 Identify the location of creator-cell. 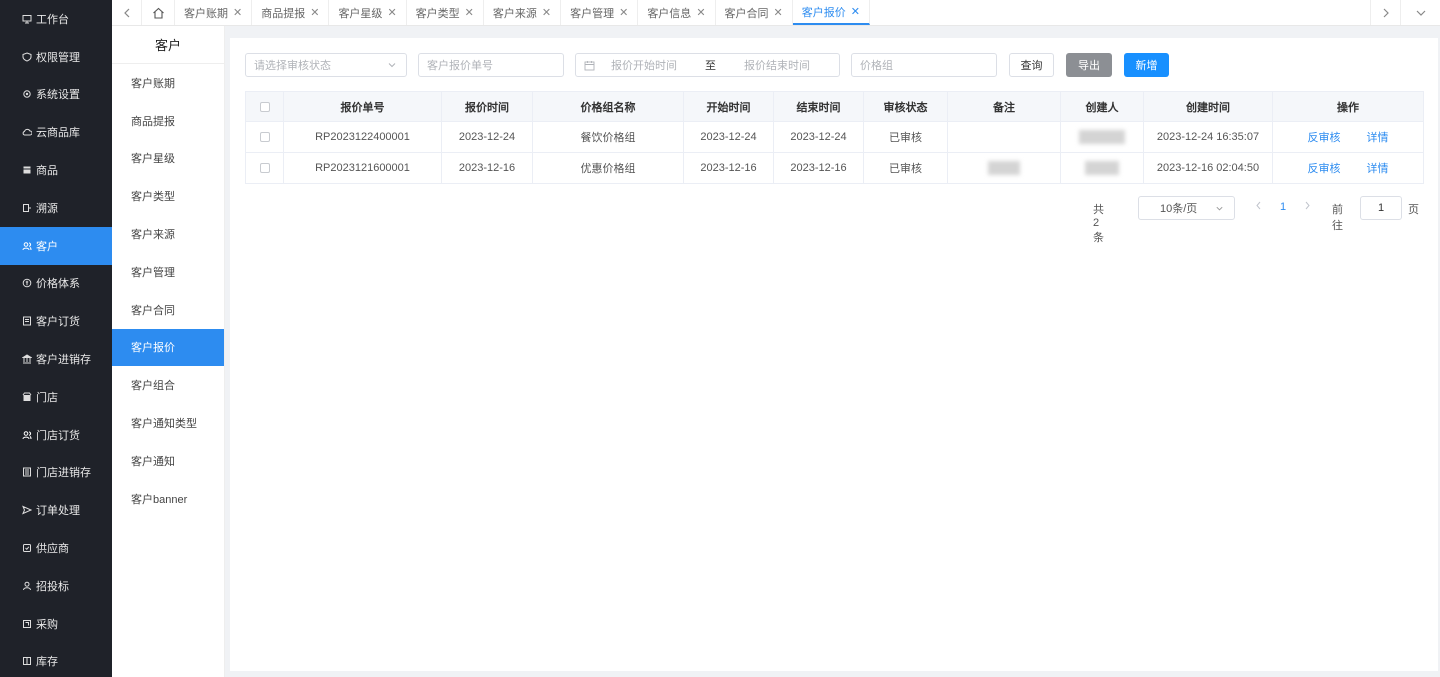
(1102, 168).